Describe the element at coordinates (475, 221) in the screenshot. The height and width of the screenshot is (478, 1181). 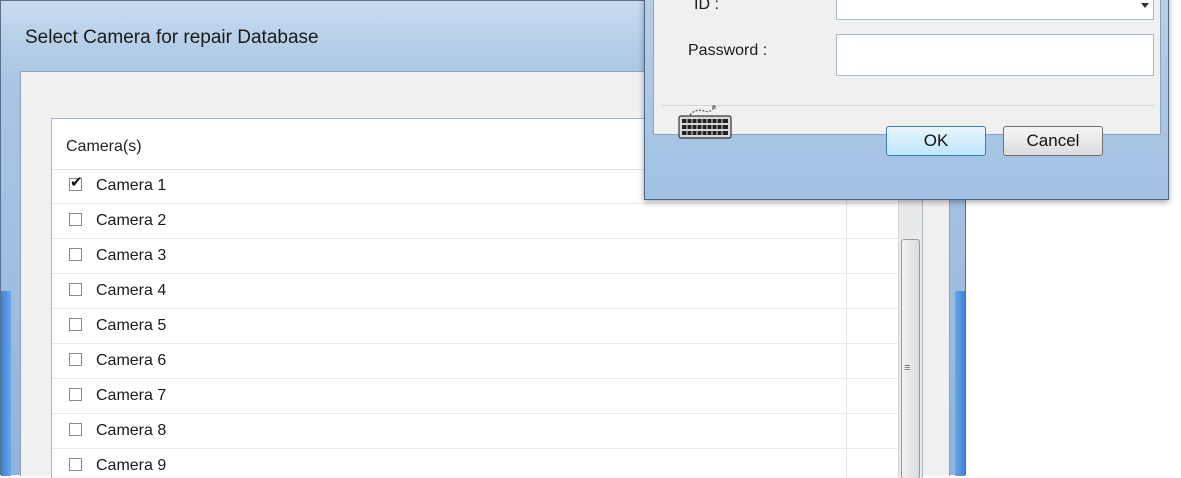
I see `list-item: Camera 2` at that location.